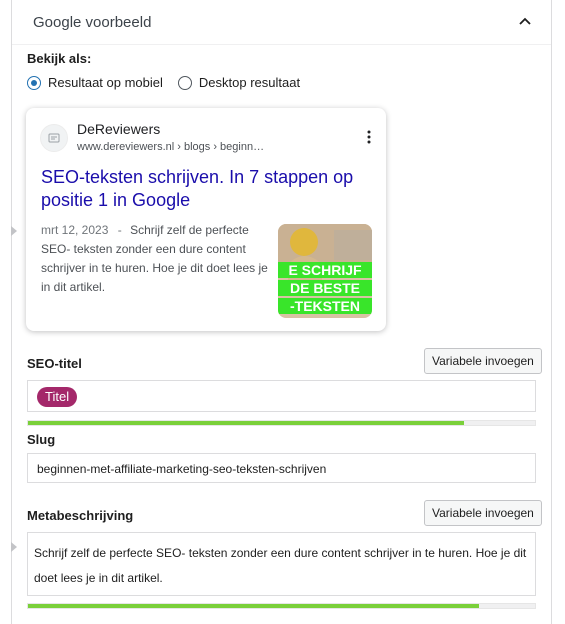  Describe the element at coordinates (249, 82) in the screenshot. I see `radio-desktop-label: Desktop resultaat` at that location.